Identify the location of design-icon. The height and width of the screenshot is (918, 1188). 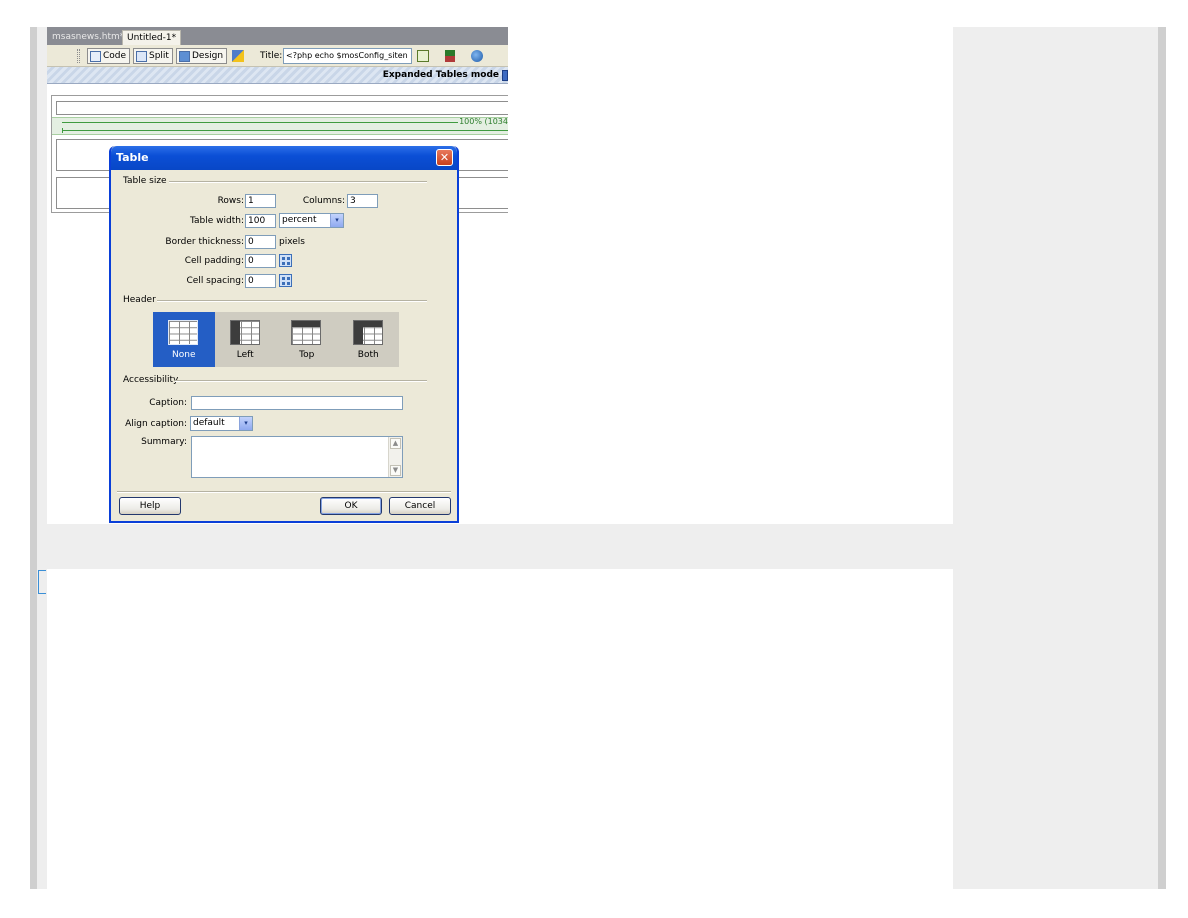
(184, 56).